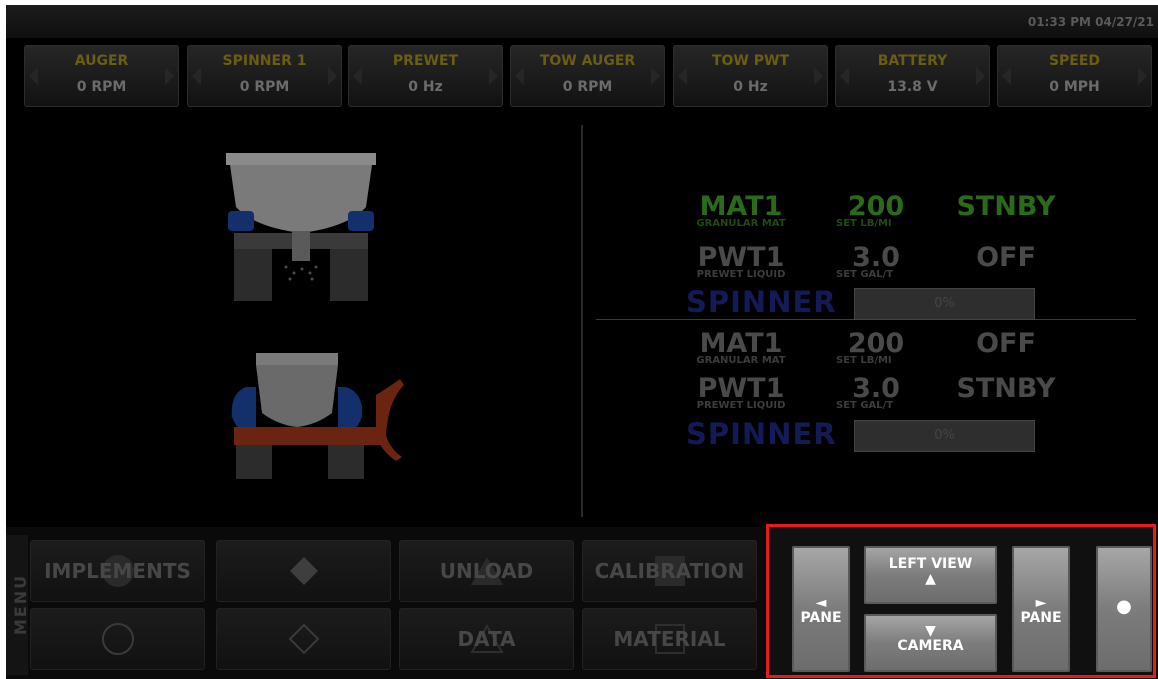 This screenshot has height=679, width=1158. I want to click on gauge-speed: SPEED 0 MPH, so click(1074, 76).